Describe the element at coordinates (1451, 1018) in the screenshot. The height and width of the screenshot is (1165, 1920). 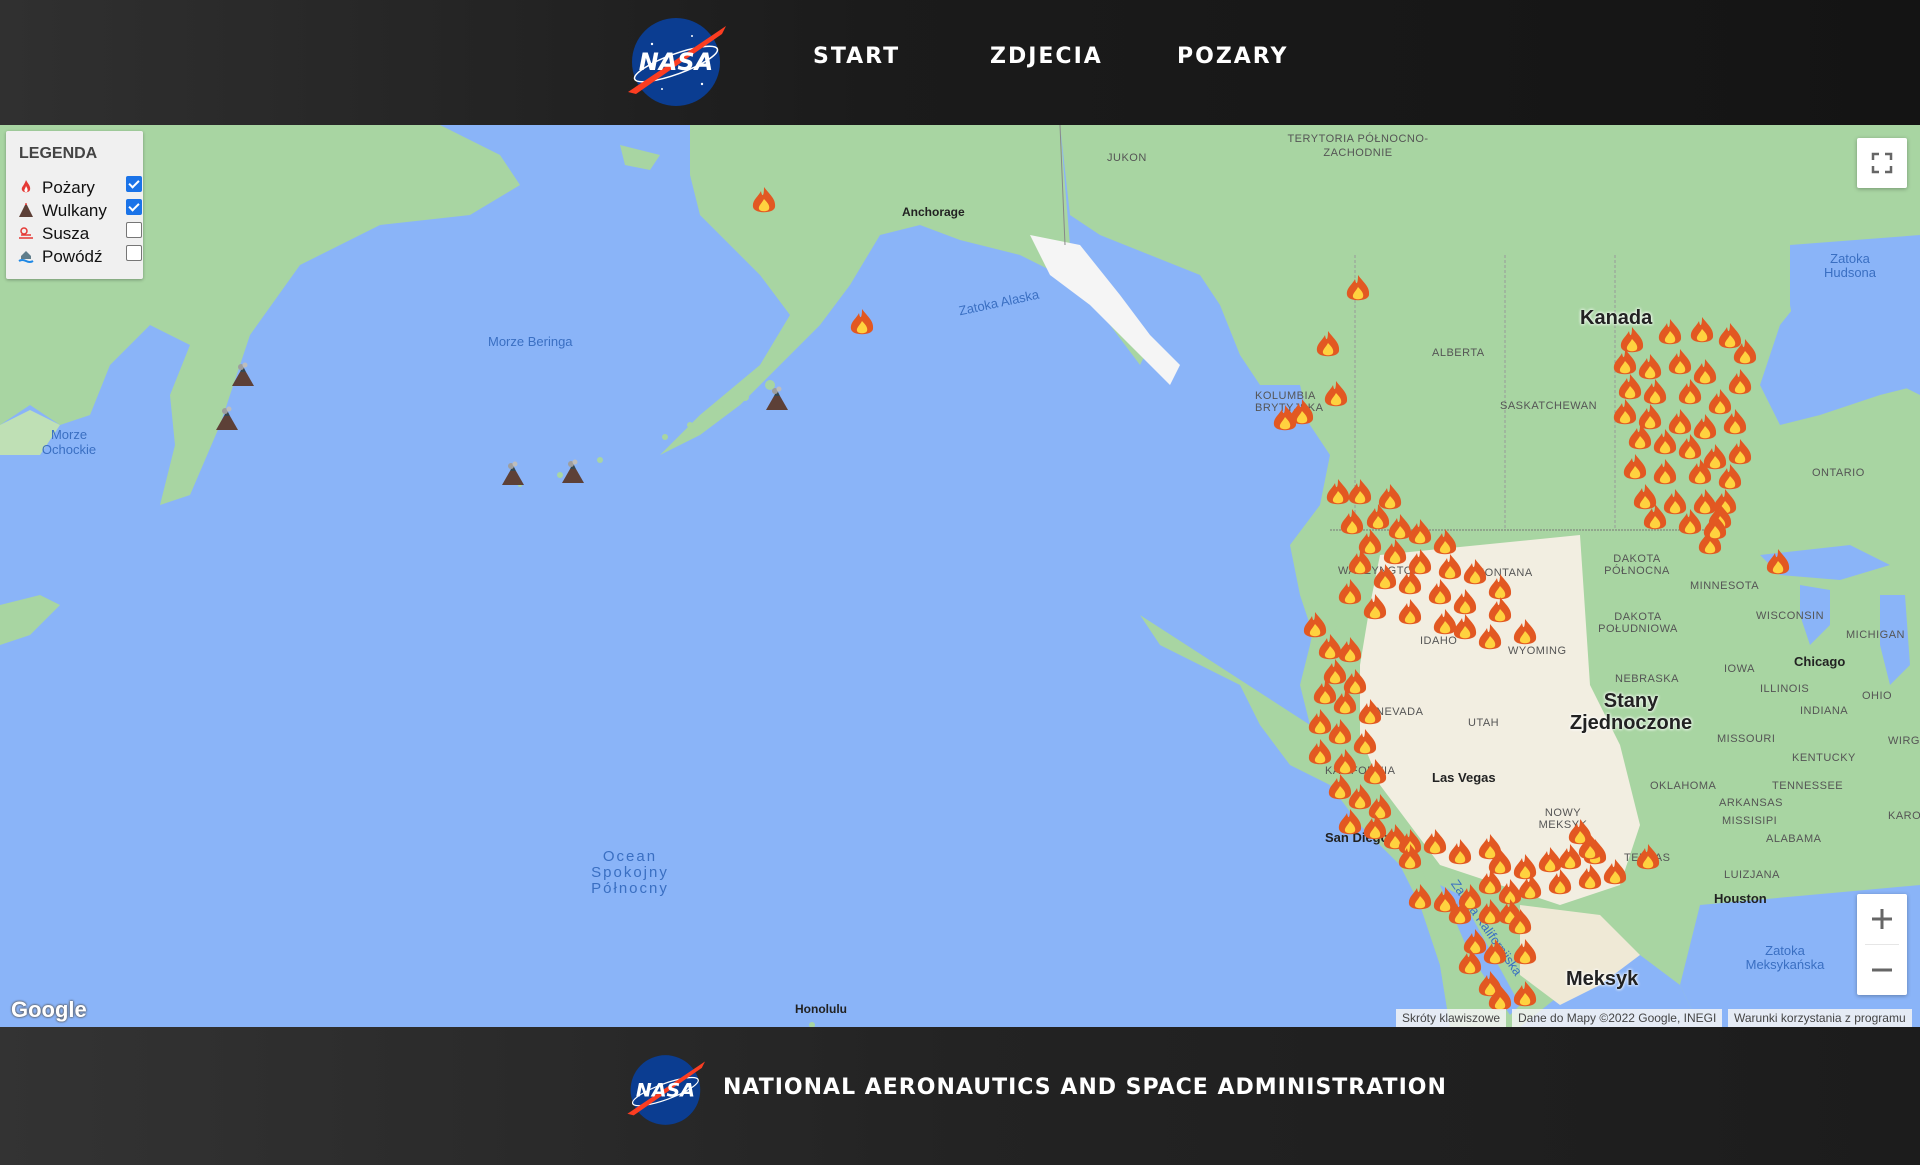
I see `keyboard-shortcuts-link: Skróty klawiszowe` at that location.